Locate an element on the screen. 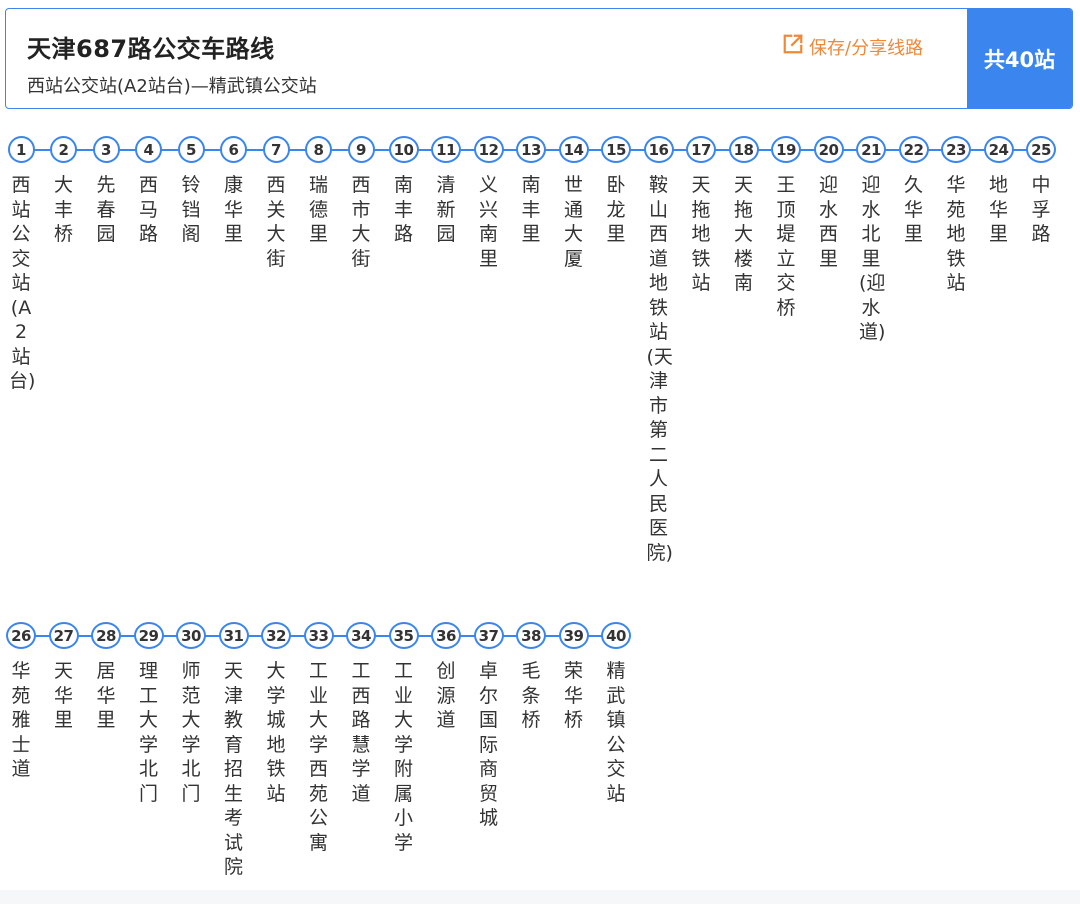  stop-number: 36 is located at coordinates (446, 635).